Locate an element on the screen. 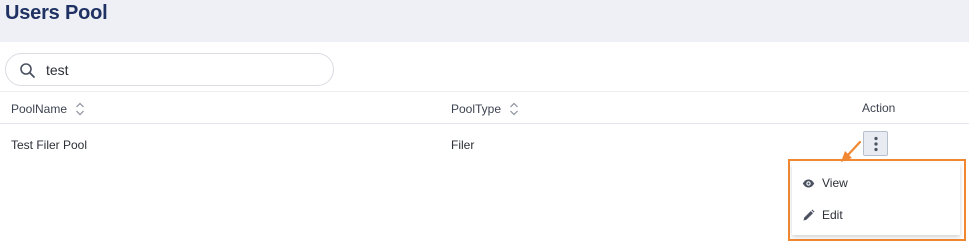 This screenshot has height=251, width=969. column-header-pooltype: PoolType is located at coordinates (485, 109).